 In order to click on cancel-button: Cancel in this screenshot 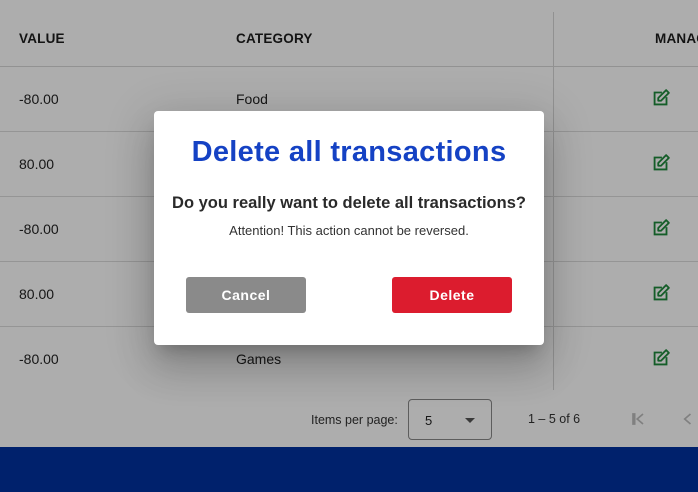, I will do `click(246, 295)`.